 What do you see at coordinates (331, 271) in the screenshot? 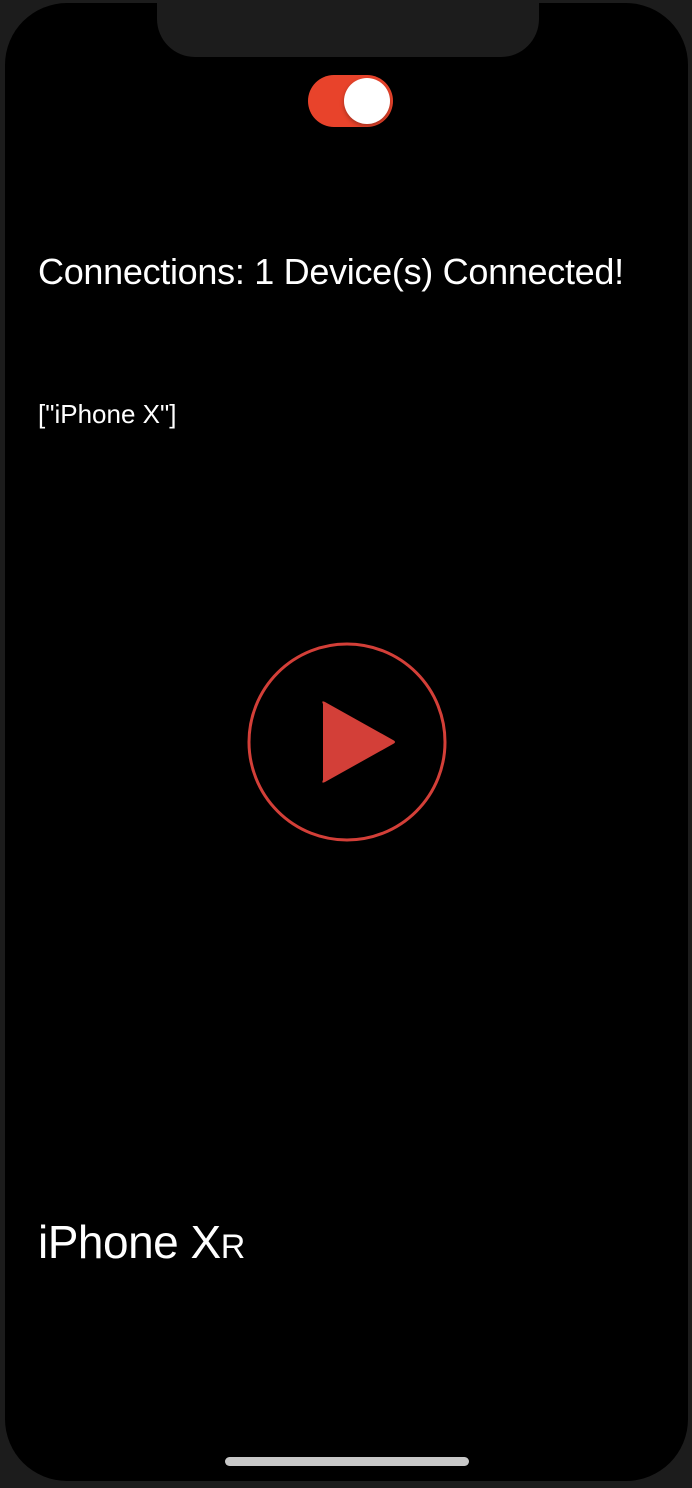
I see `connections-status-label: Connections: 1 Device(s) Connected!` at bounding box center [331, 271].